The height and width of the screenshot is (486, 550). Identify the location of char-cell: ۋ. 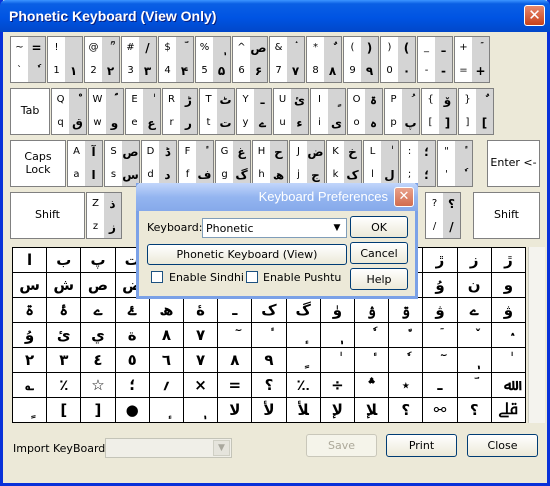
(508, 310).